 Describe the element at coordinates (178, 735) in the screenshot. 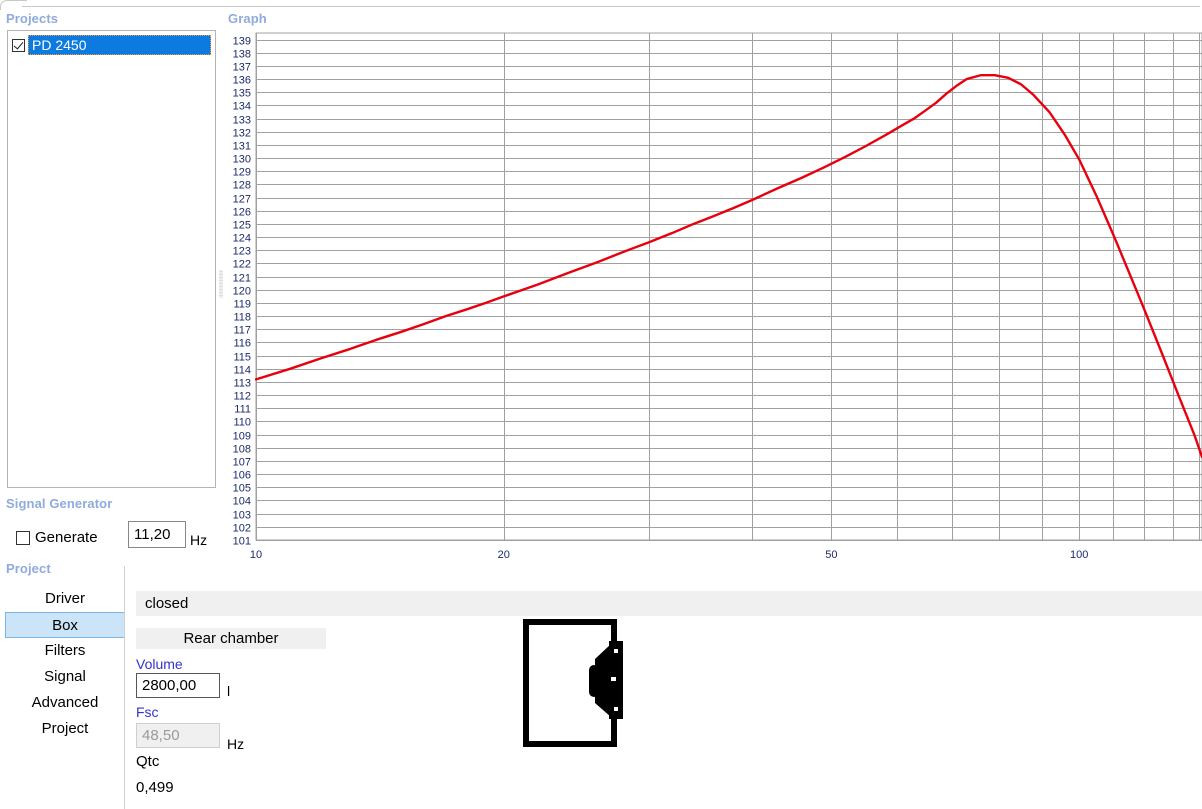

I see `fsc-input` at that location.